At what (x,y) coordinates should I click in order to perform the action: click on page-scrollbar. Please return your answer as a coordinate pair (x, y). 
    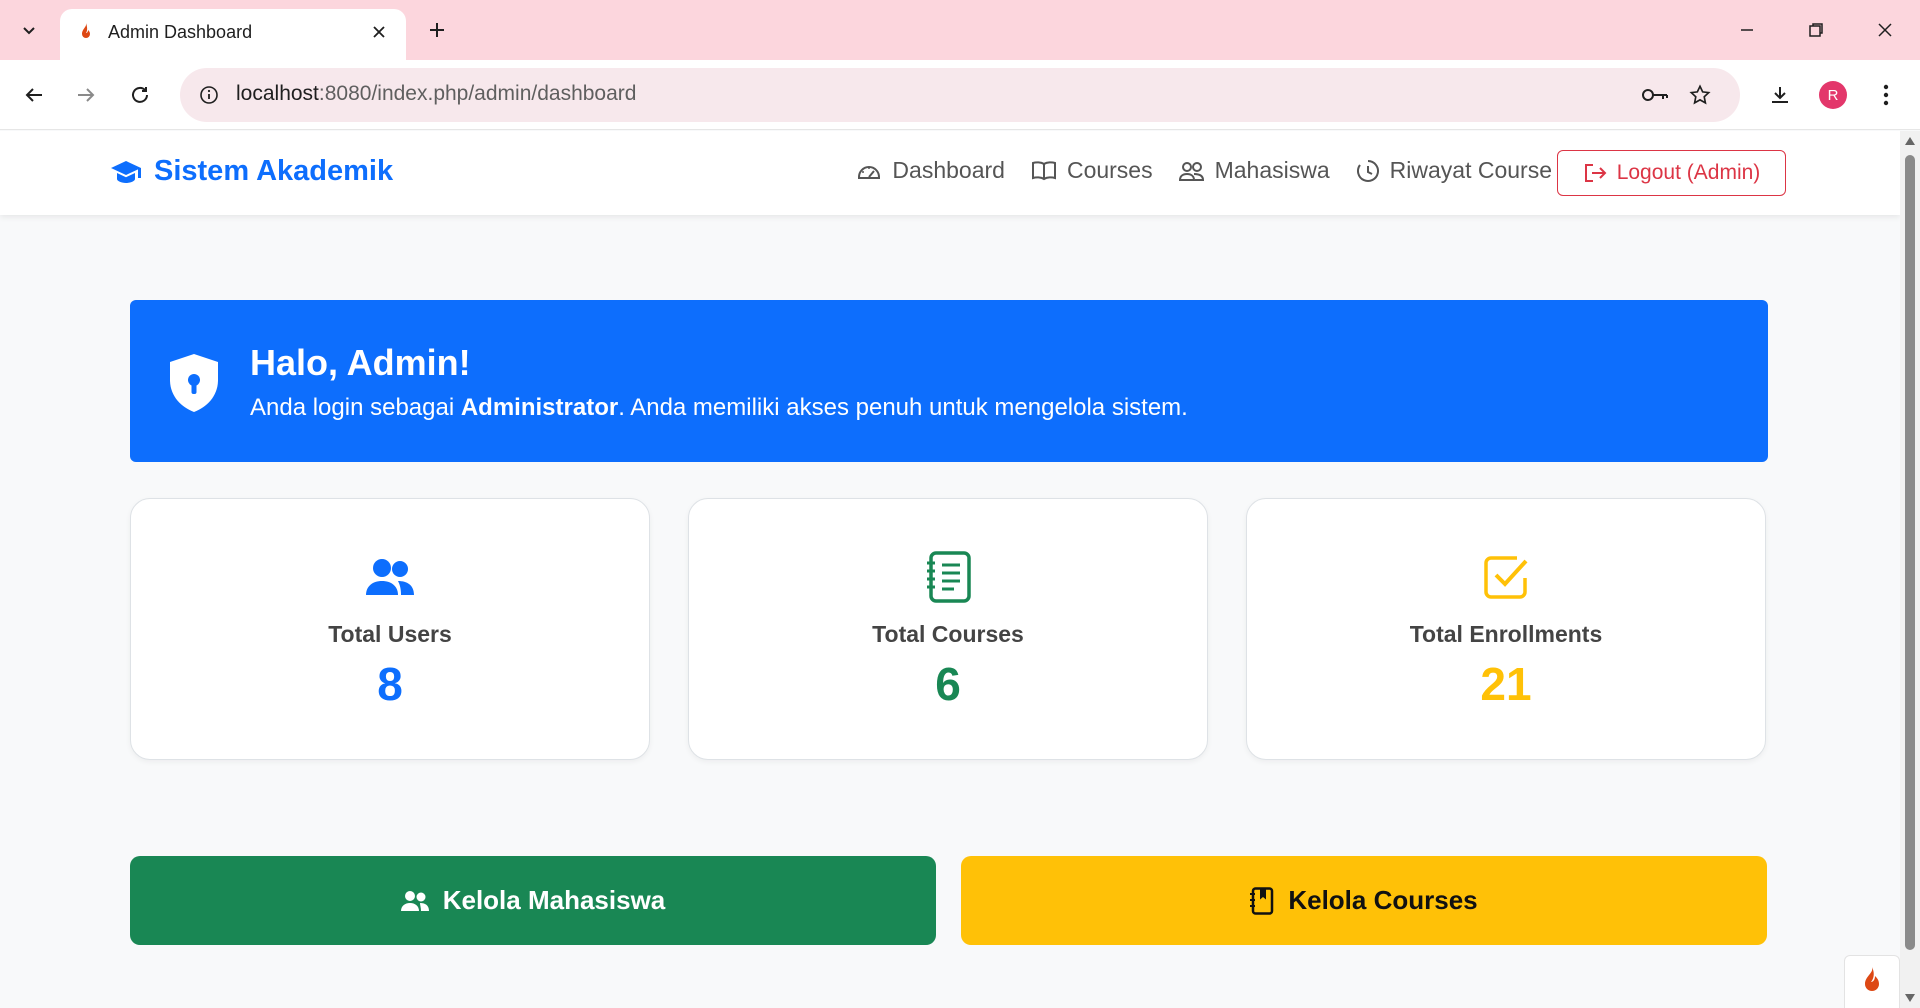
    Looking at the image, I should click on (1910, 569).